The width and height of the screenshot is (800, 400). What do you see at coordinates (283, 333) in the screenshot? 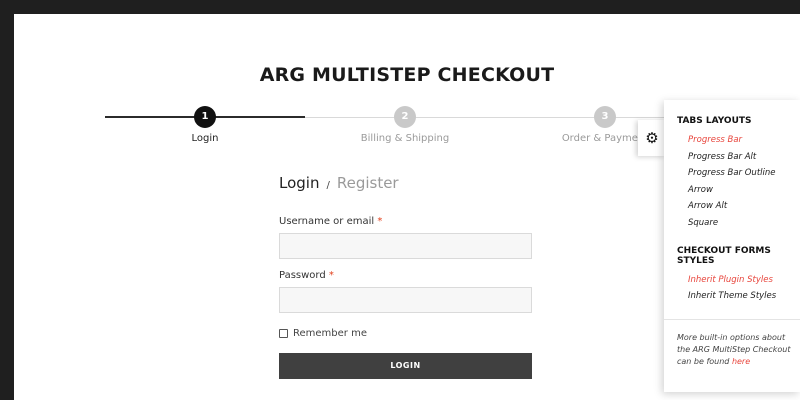
I see `remember-checkbox` at bounding box center [283, 333].